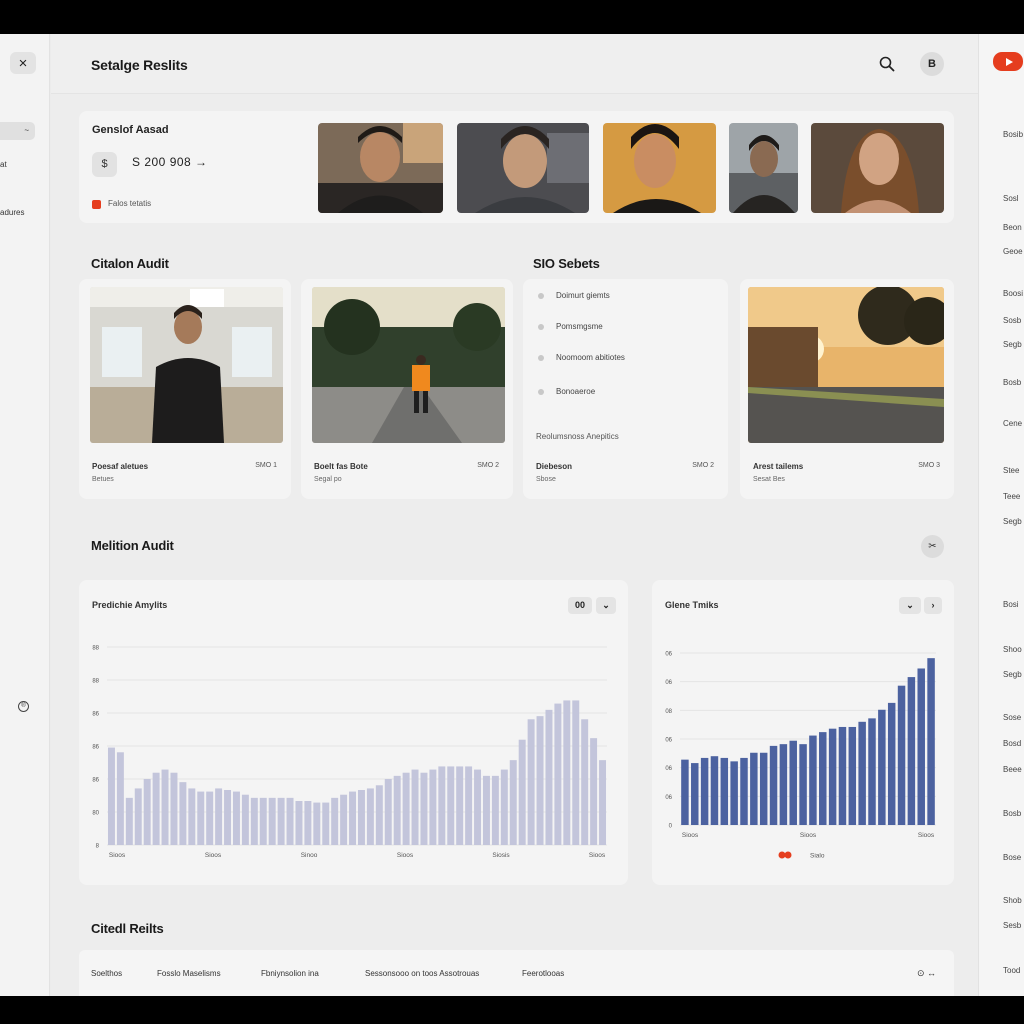 This screenshot has height=1024, width=1024. I want to click on play-icon, so click(1008, 61).